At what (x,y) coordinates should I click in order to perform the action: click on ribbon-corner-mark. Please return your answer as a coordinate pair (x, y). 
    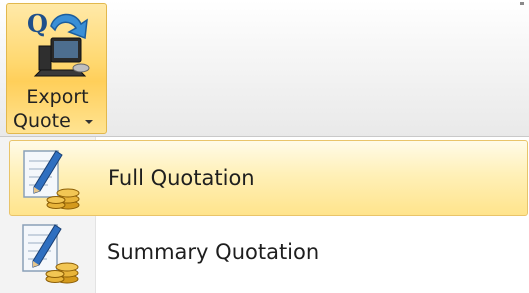
    Looking at the image, I should click on (522, 3).